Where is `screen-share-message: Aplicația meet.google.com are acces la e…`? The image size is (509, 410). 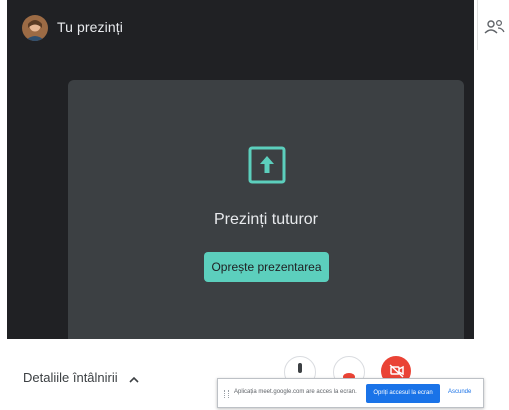 screen-share-message: Aplicația meet.google.com are acces la e… is located at coordinates (295, 392).